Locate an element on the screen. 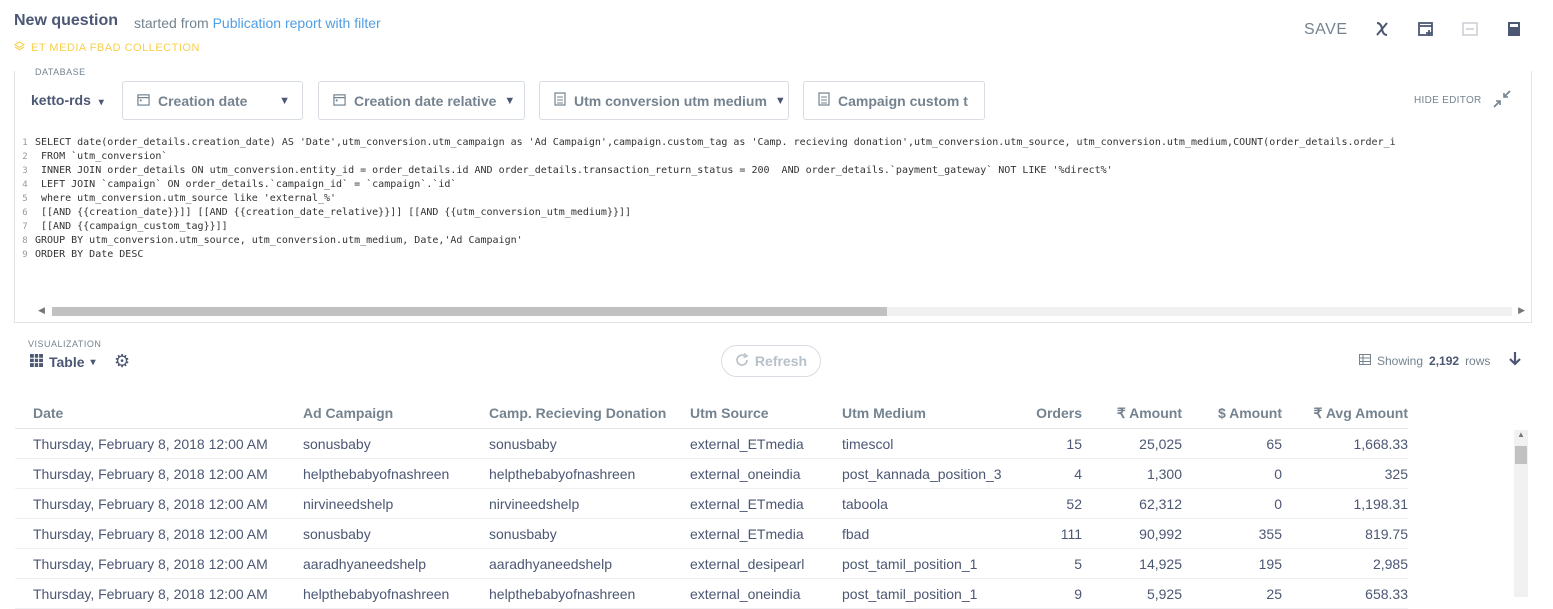 Image resolution: width=1553 pixels, height=609 pixels. visualization-type: Table is located at coordinates (67, 362).